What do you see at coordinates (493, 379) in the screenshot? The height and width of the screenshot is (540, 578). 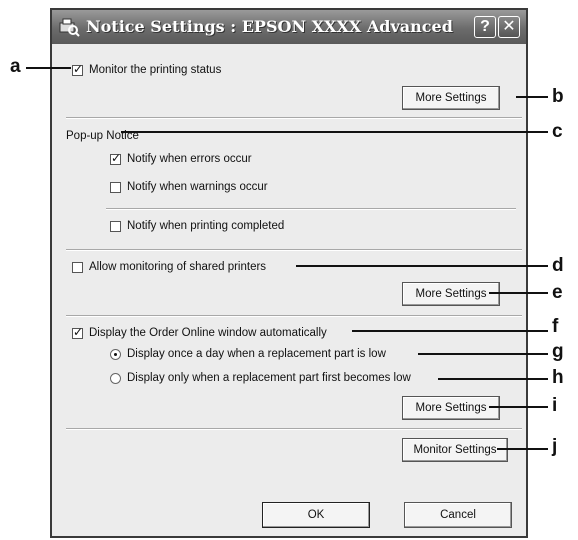 I see `callout-line-h` at bounding box center [493, 379].